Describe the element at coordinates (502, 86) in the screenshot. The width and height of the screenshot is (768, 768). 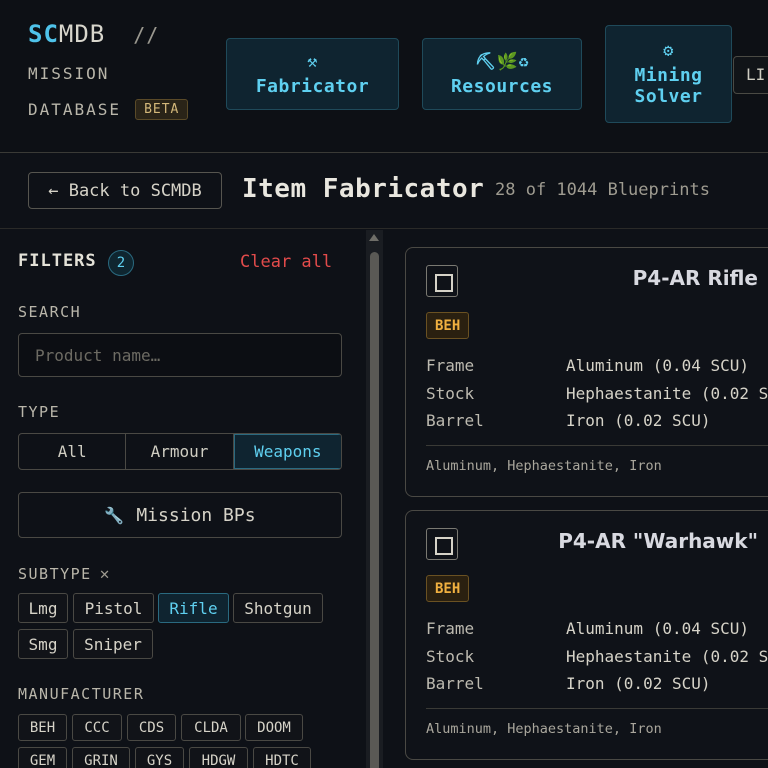
I see `nav-resources-label: Resources` at that location.